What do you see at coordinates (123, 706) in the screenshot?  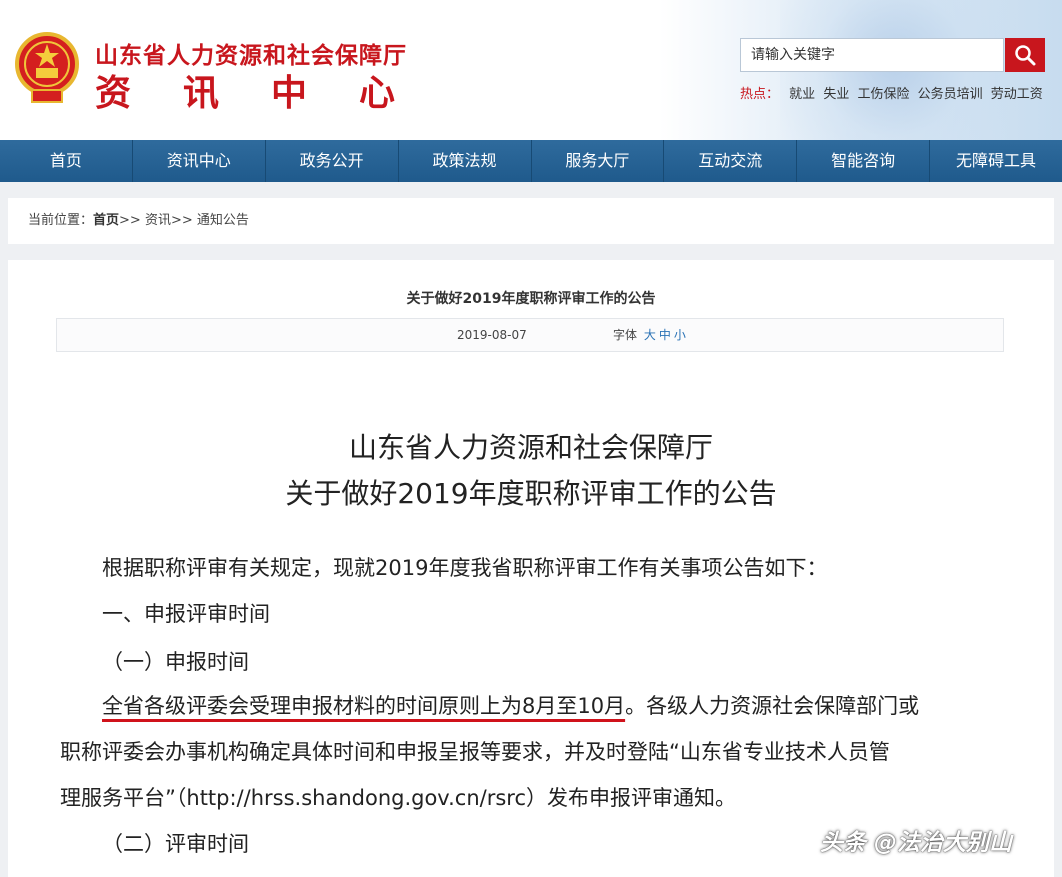 I see `body-prefix: 全省` at bounding box center [123, 706].